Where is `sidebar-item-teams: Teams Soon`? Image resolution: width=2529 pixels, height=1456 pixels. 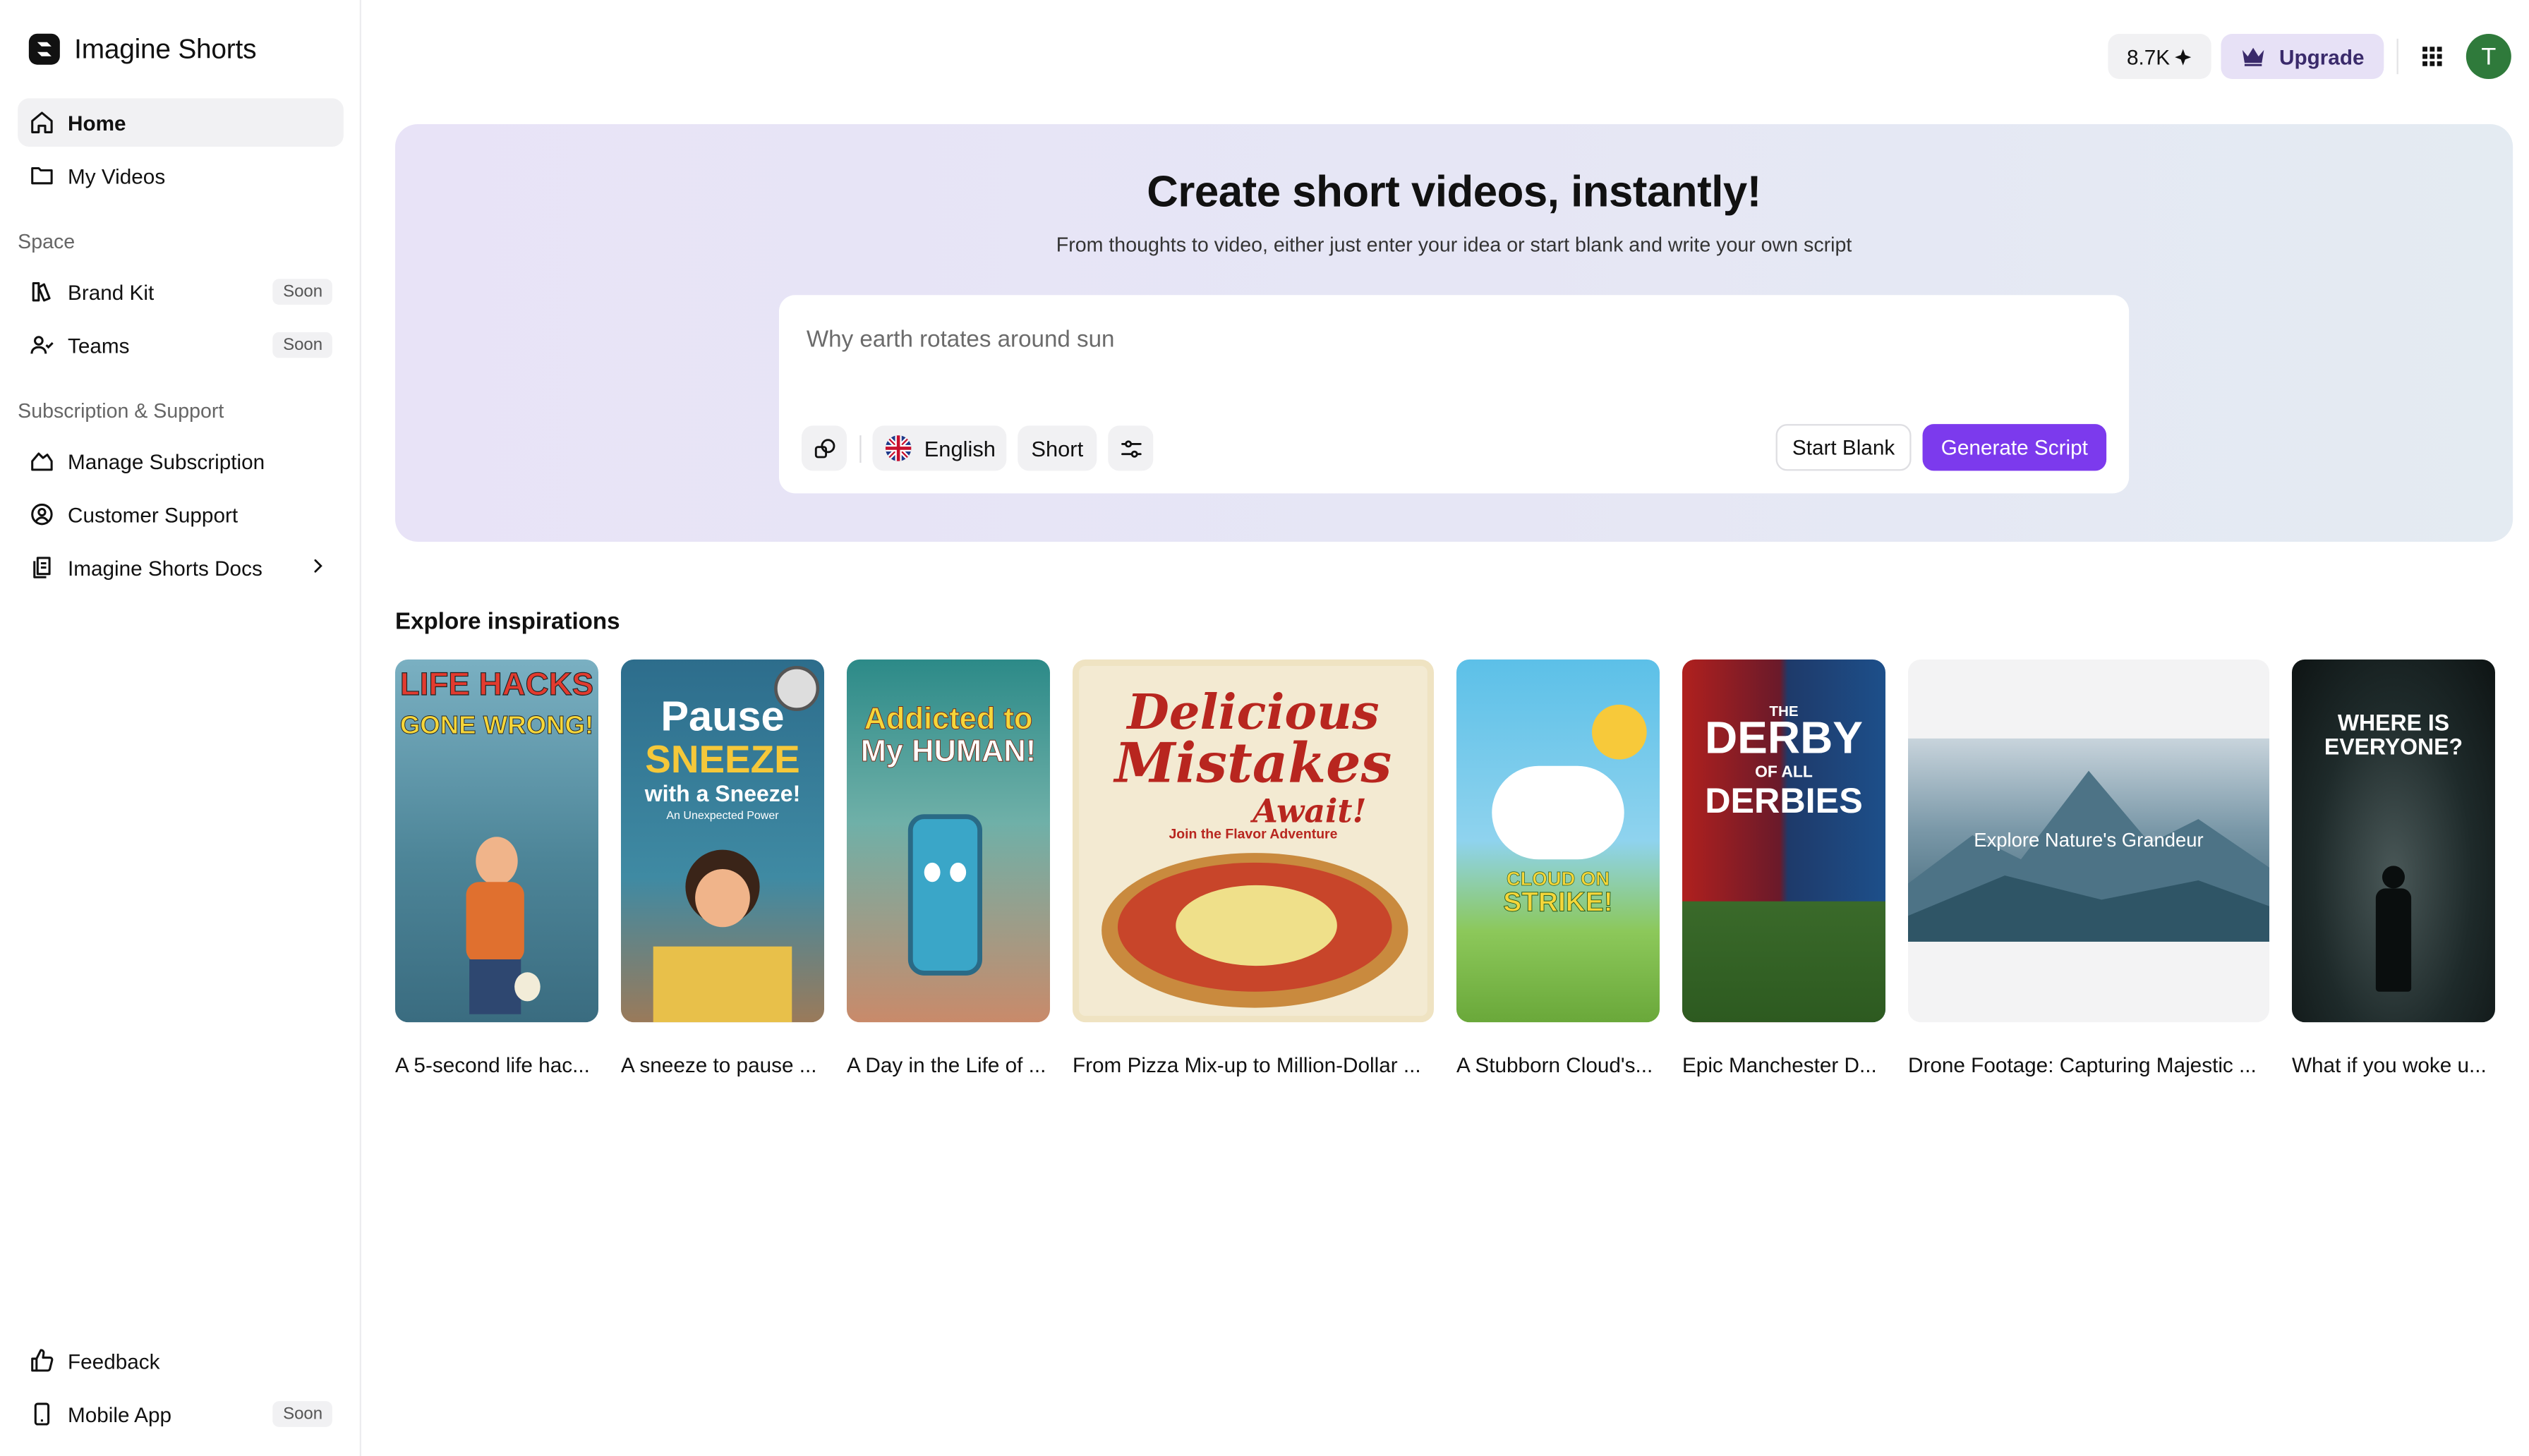 sidebar-item-teams: Teams Soon is located at coordinates (181, 346).